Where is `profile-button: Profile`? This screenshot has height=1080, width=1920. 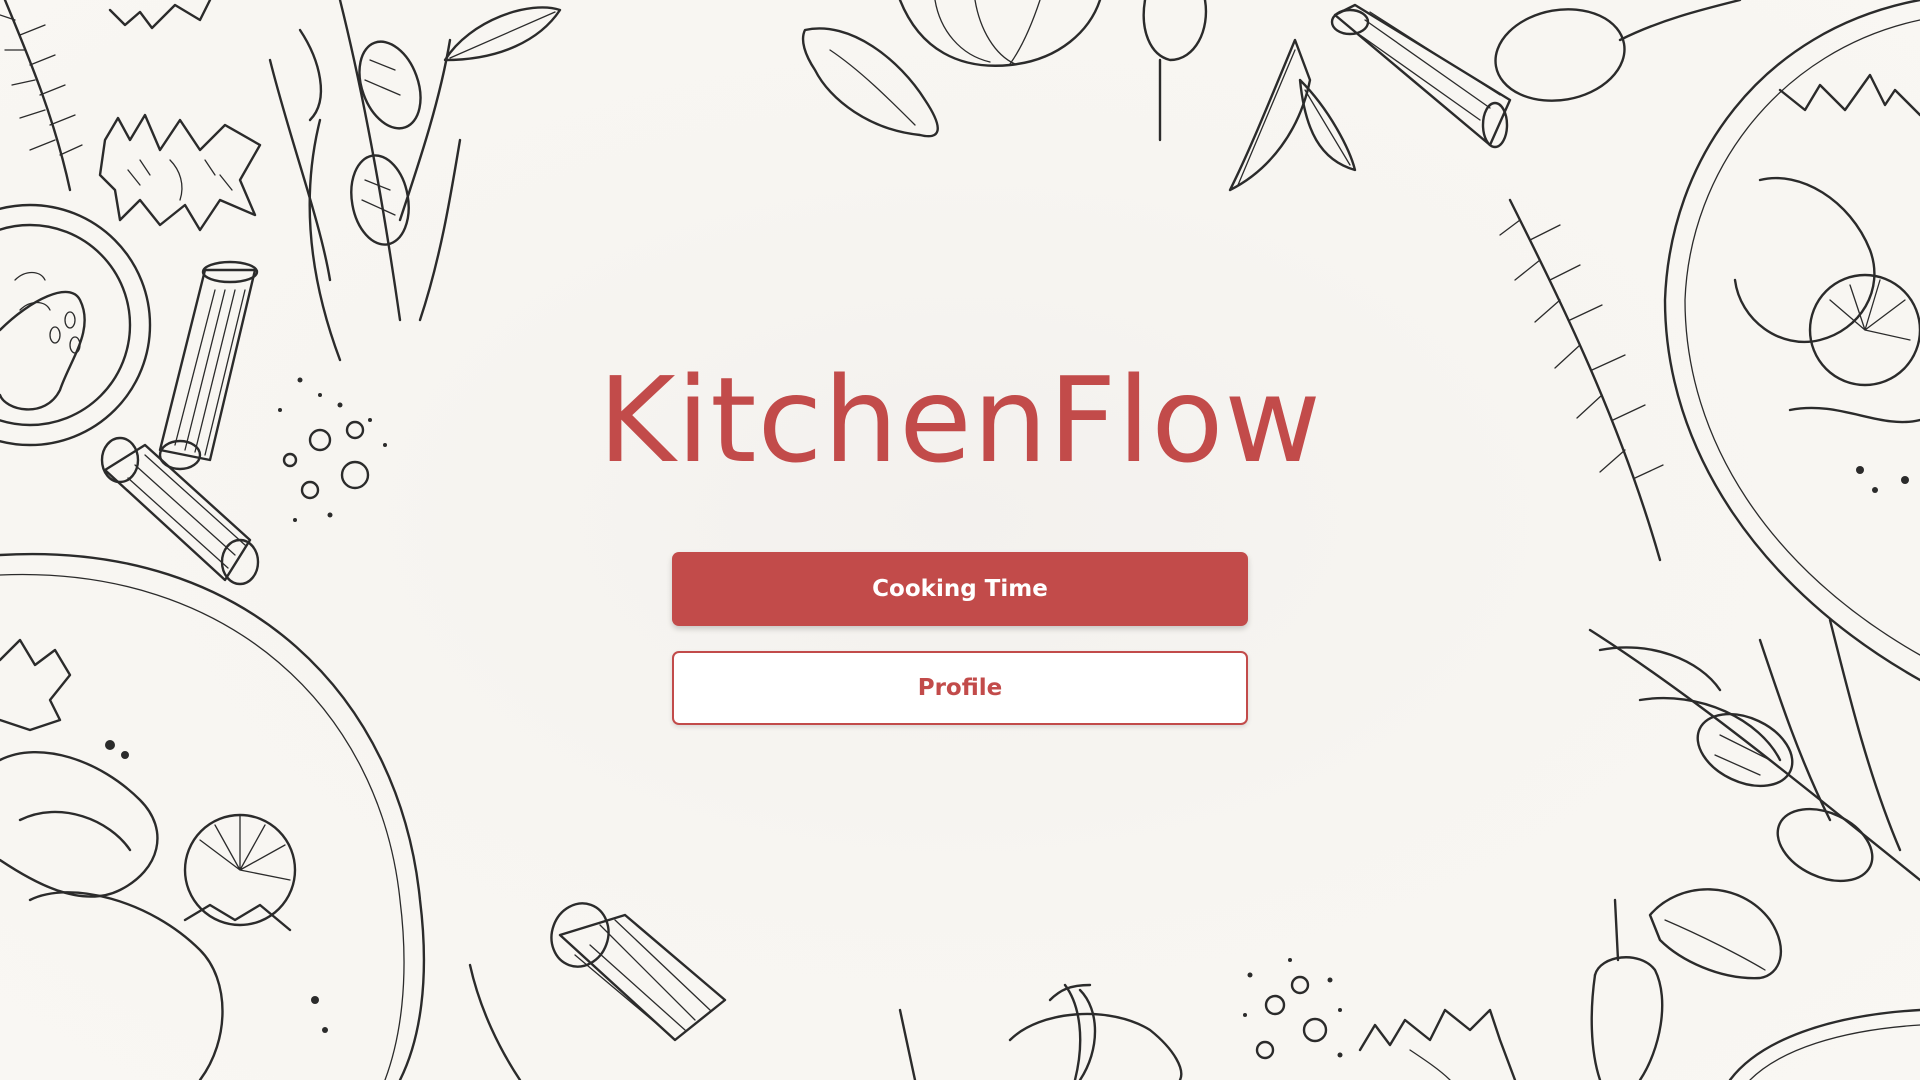
profile-button: Profile is located at coordinates (960, 688).